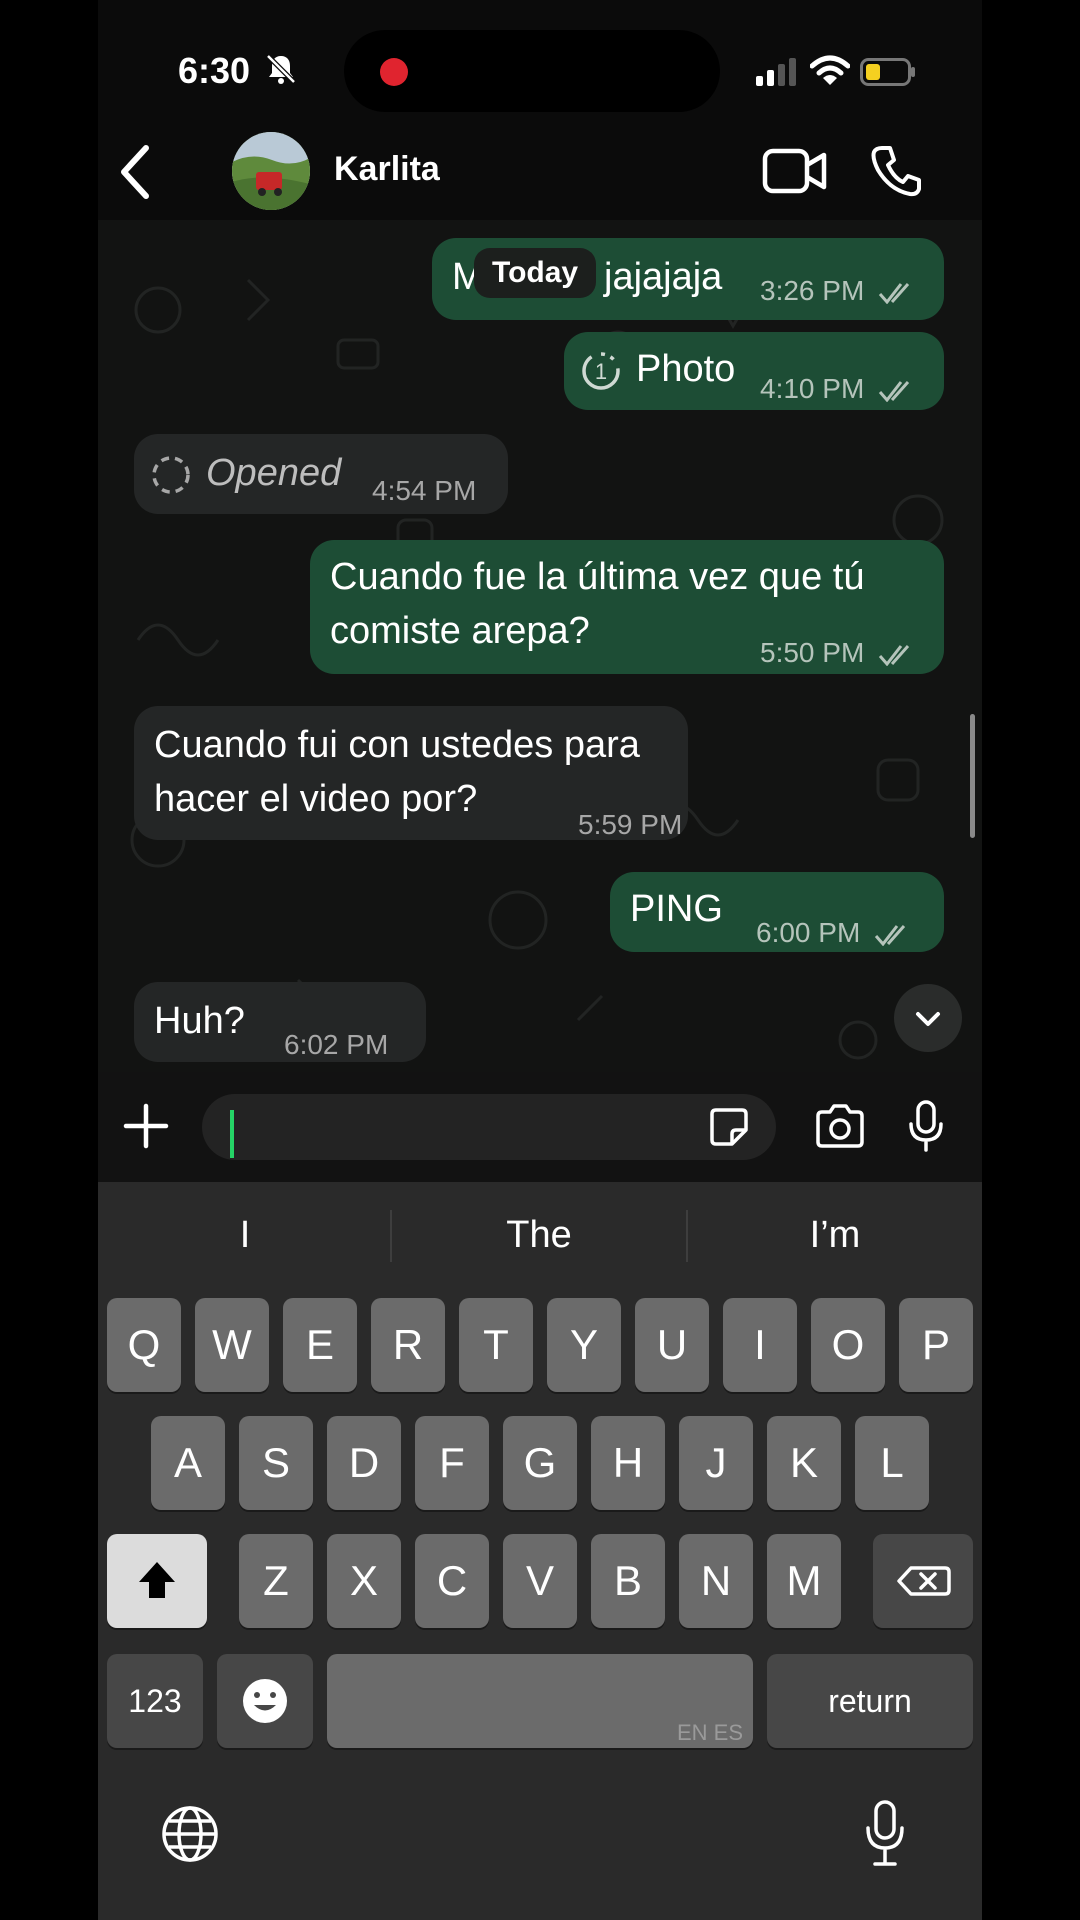  What do you see at coordinates (716, 1581) in the screenshot?
I see `key-n: N` at bounding box center [716, 1581].